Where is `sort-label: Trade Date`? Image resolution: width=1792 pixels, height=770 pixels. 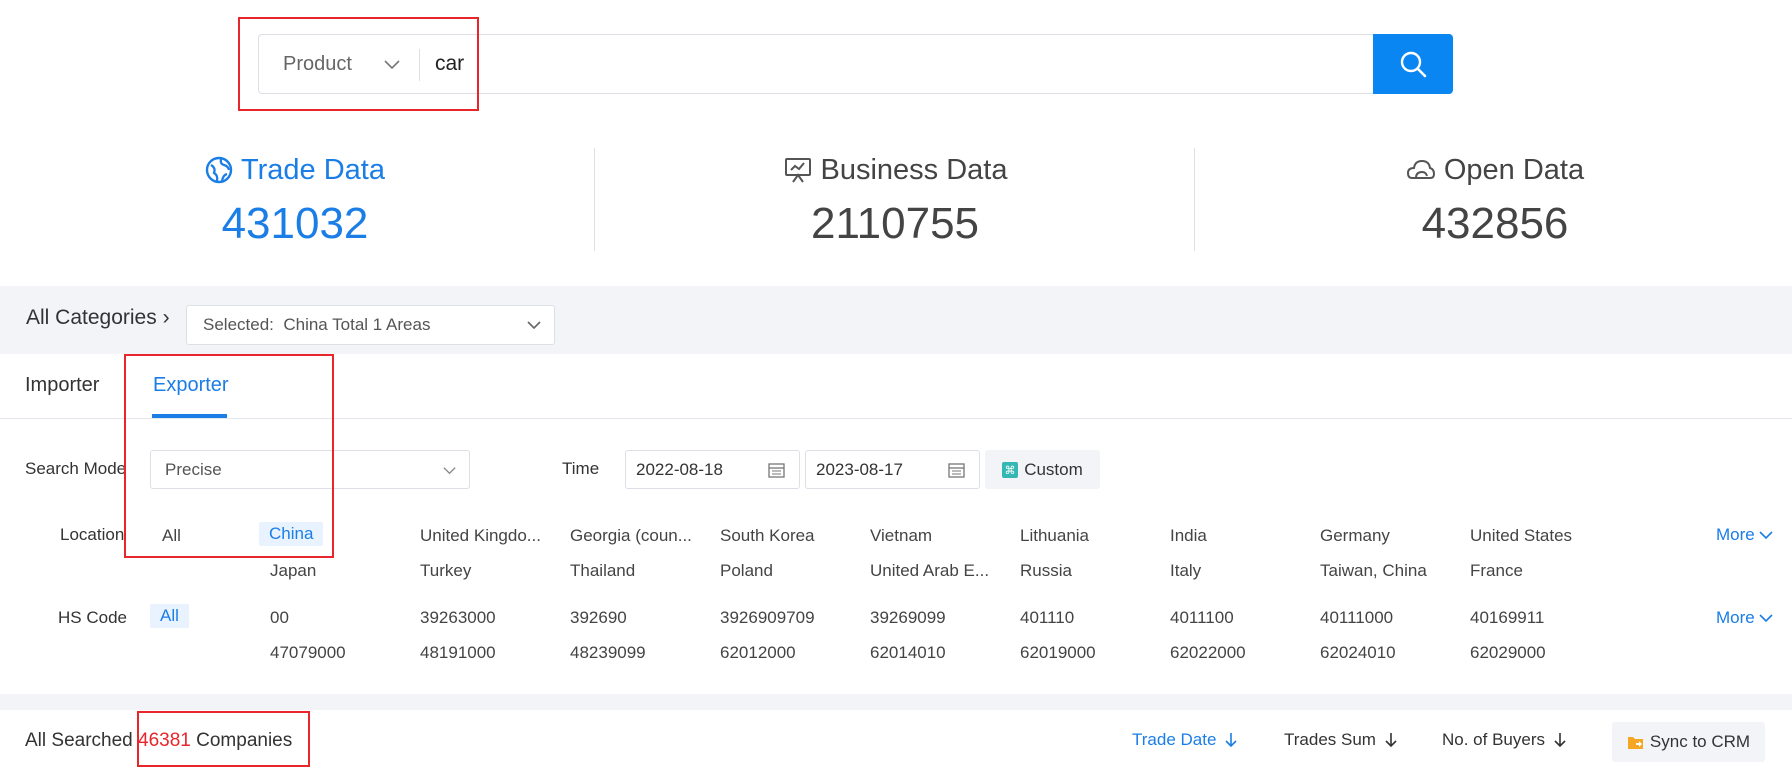 sort-label: Trade Date is located at coordinates (1174, 739).